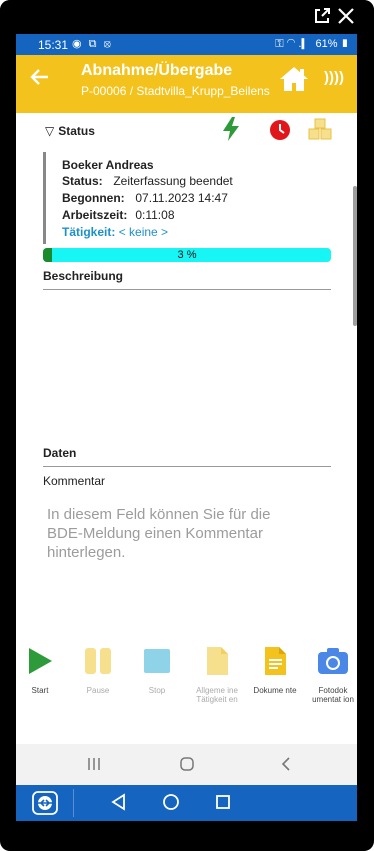 The height and width of the screenshot is (851, 374). What do you see at coordinates (173, 181) in the screenshot?
I see `status-value: Zeiterfassung beendet` at bounding box center [173, 181].